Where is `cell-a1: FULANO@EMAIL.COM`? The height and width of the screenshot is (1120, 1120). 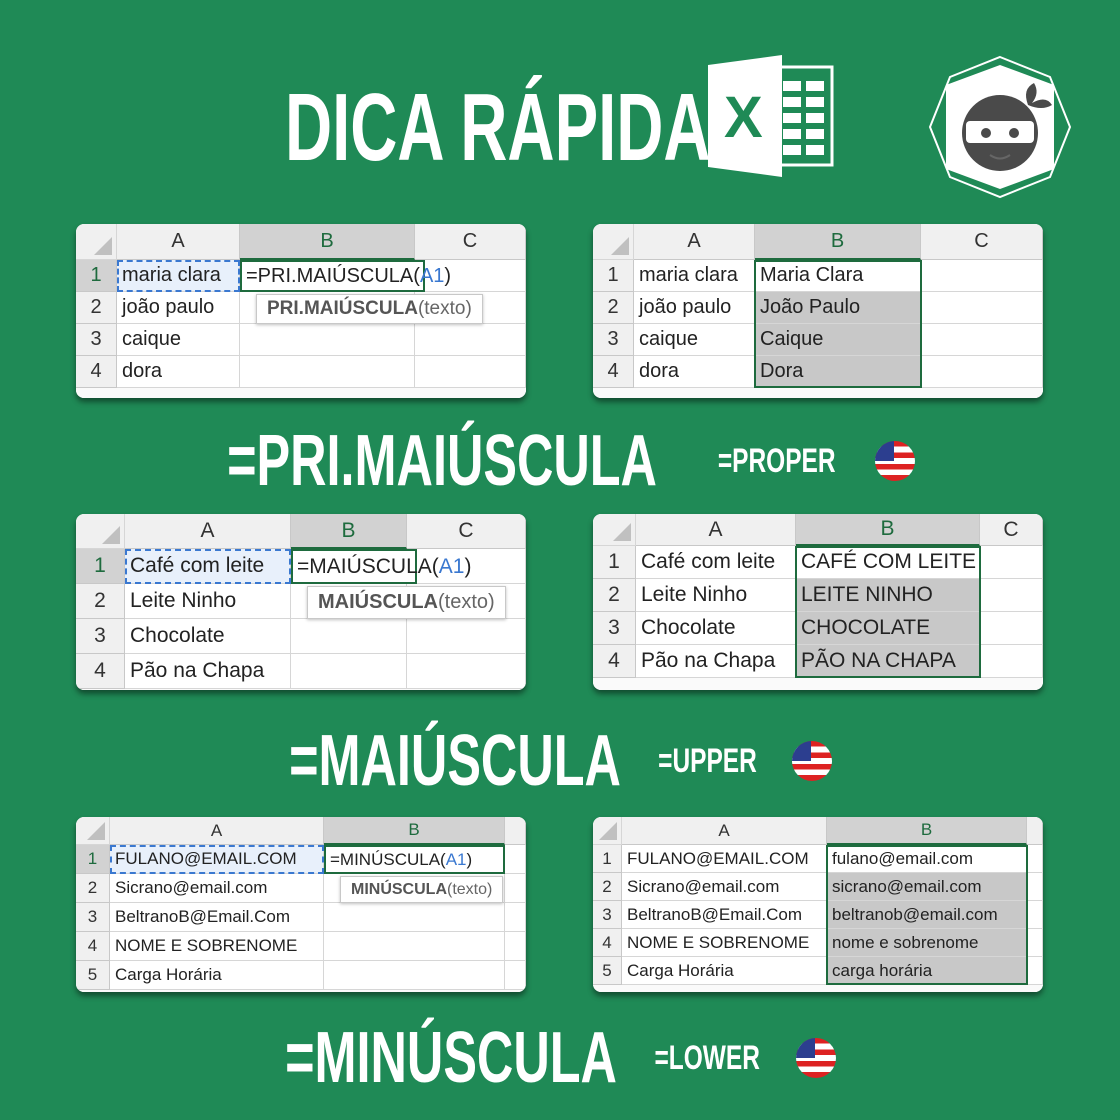
cell-a1: FULANO@EMAIL.COM is located at coordinates (724, 859).